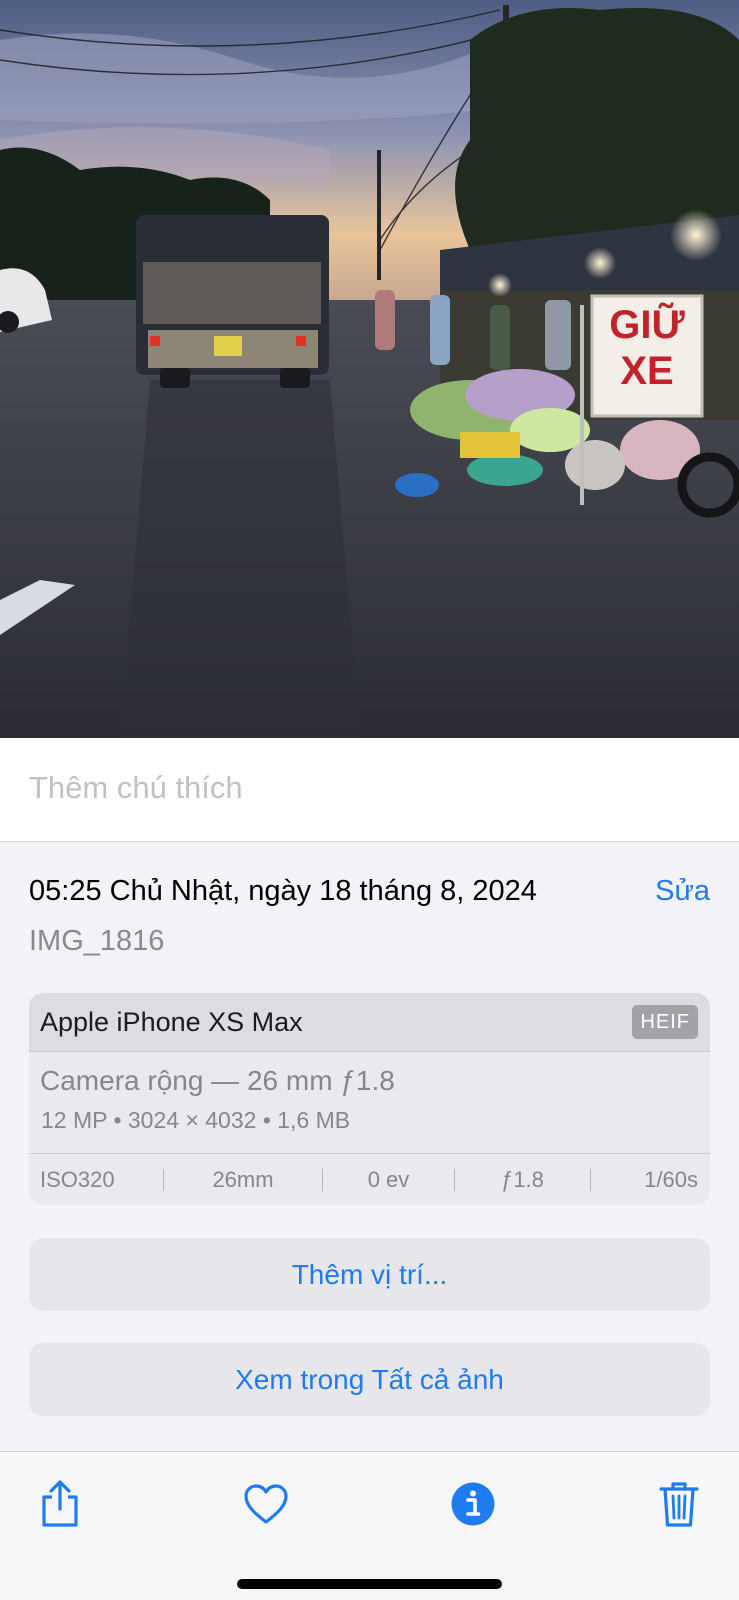 The image size is (739, 1600). What do you see at coordinates (243, 1179) in the screenshot?
I see `exif-focal-length: 26mm` at bounding box center [243, 1179].